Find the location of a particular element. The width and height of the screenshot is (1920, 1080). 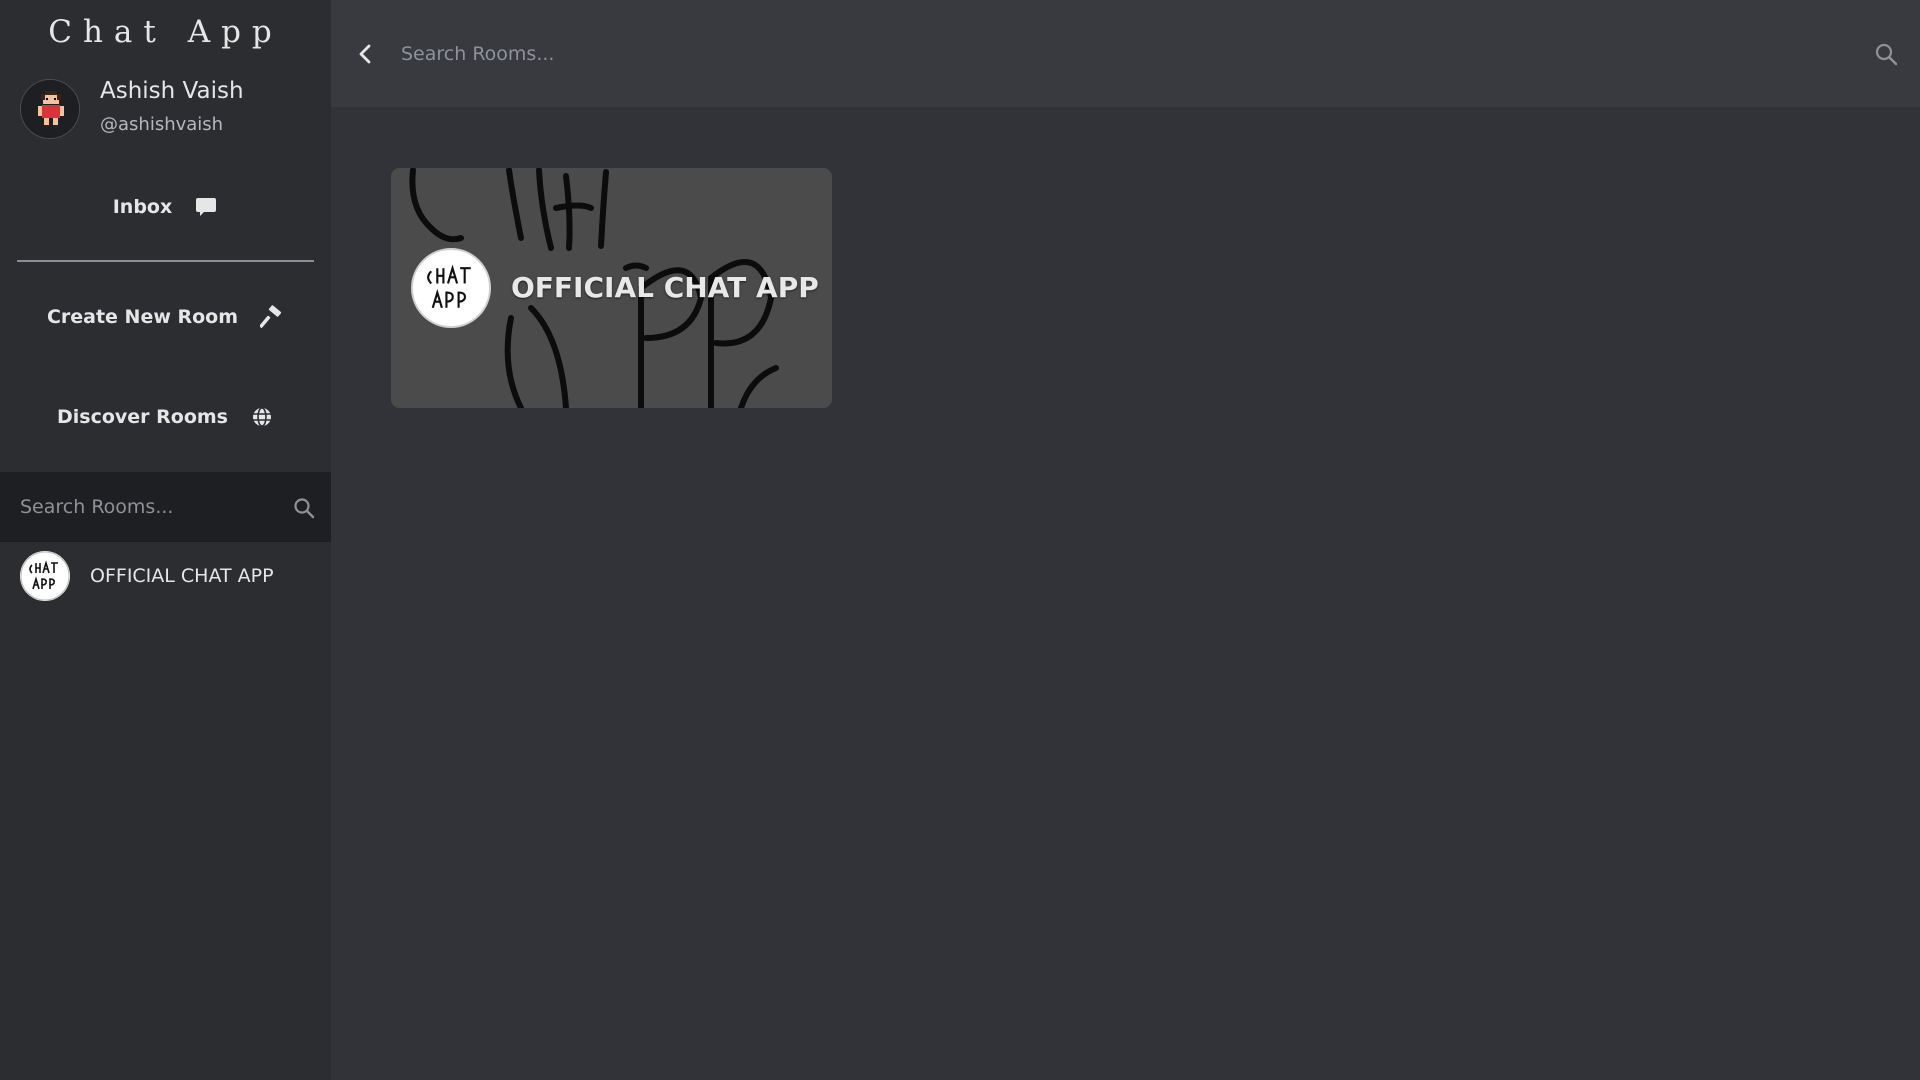

pixel-character-avatar-icon is located at coordinates (50, 109).